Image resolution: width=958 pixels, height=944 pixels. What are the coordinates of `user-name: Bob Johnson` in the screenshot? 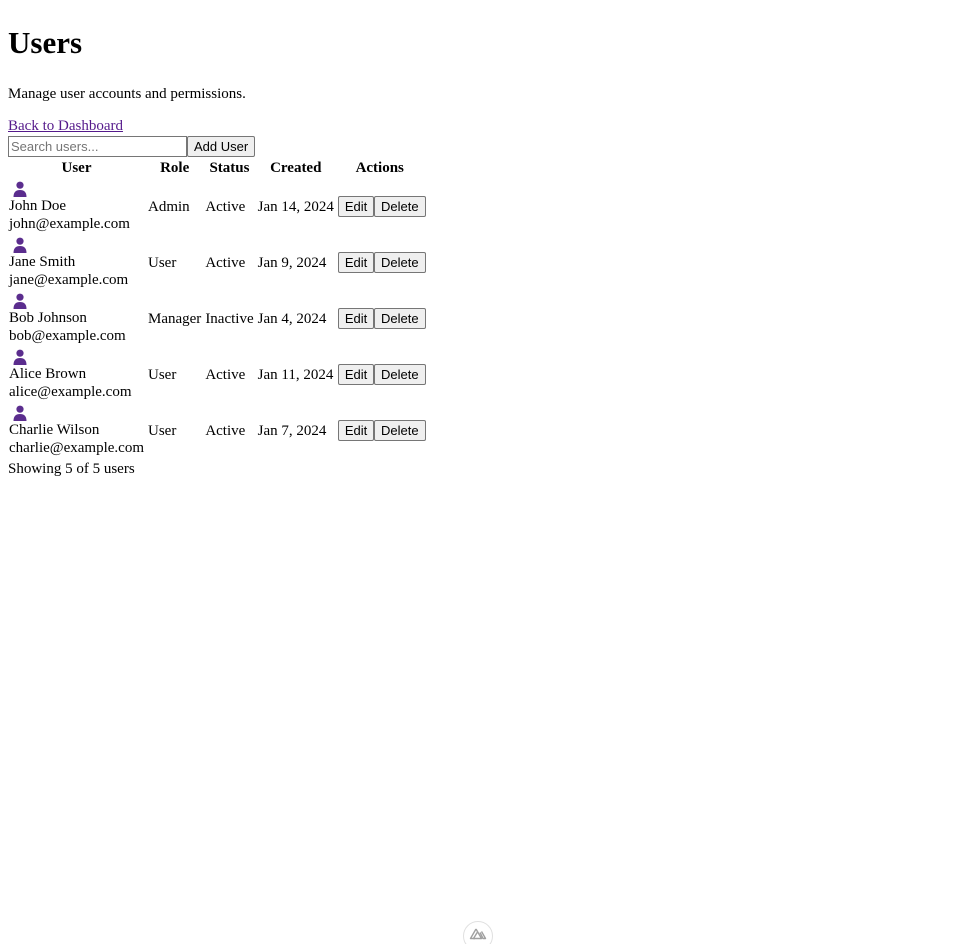 It's located at (48, 317).